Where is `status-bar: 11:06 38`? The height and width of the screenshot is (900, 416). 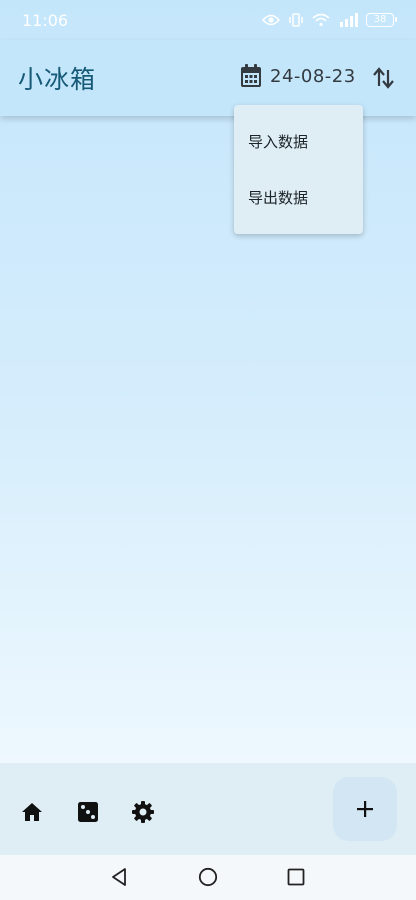 status-bar: 11:06 38 is located at coordinates (208, 20).